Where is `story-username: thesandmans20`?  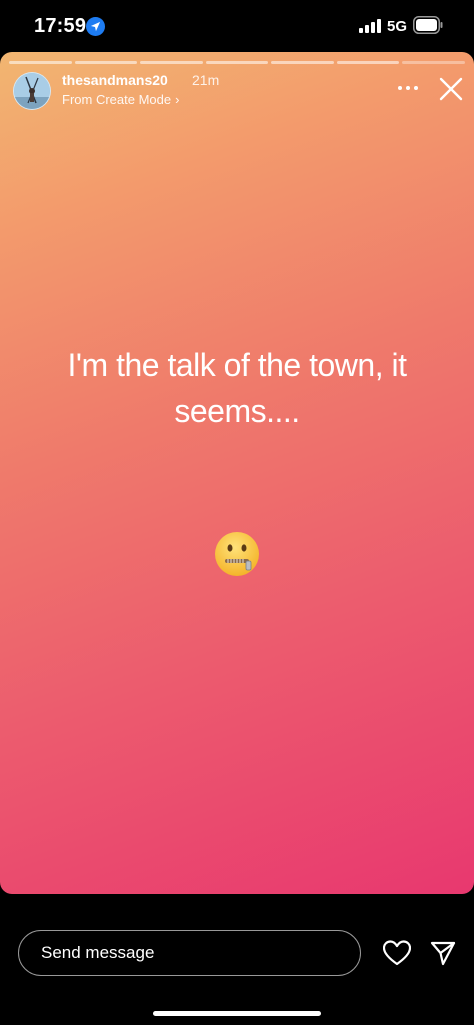
story-username: thesandmans20 is located at coordinates (115, 80).